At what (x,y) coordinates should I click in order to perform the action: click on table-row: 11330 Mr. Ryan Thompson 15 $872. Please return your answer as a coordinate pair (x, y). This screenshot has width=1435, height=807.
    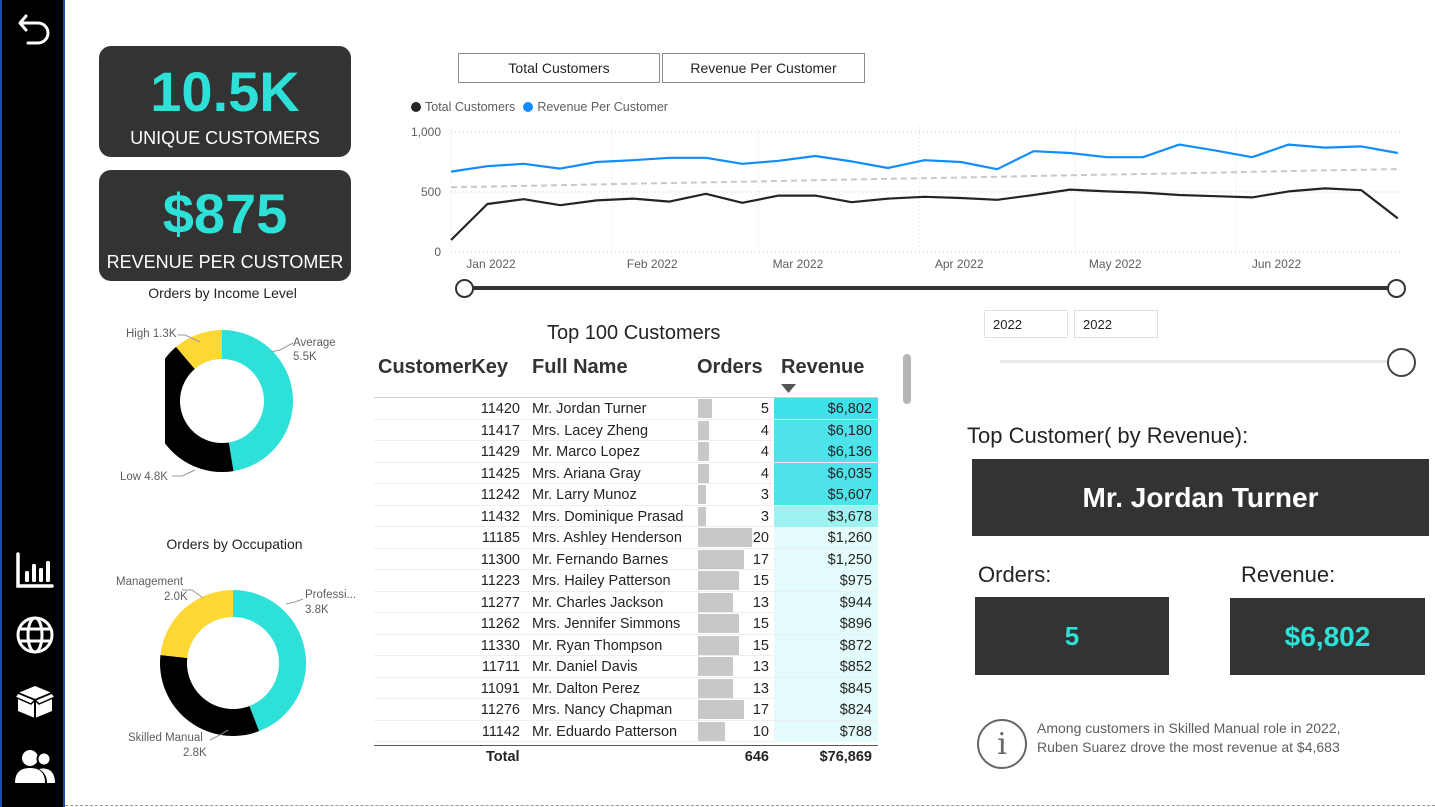
    Looking at the image, I should click on (626, 645).